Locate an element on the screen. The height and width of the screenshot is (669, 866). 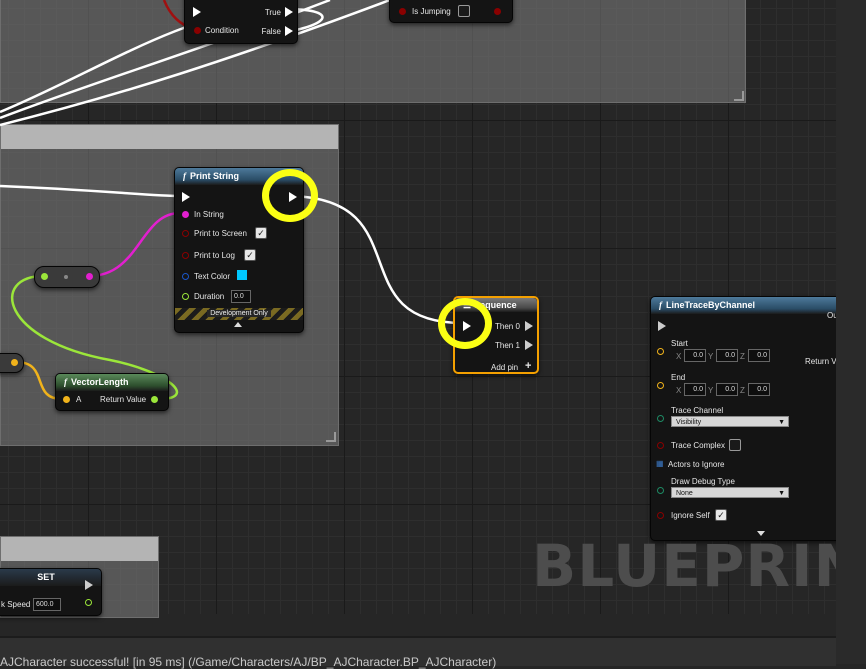
is-jumping-checkbox is located at coordinates (464, 11).